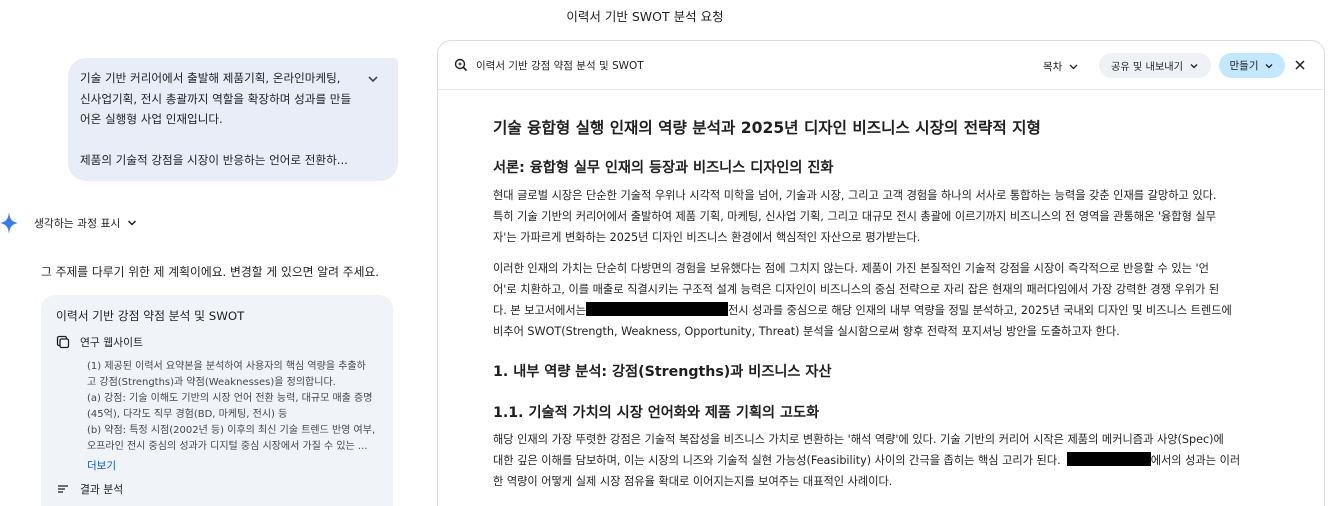 This screenshot has height=506, width=1337. What do you see at coordinates (540, 310) in the screenshot?
I see `paragraph-text: 다. 본 보고서에서는` at bounding box center [540, 310].